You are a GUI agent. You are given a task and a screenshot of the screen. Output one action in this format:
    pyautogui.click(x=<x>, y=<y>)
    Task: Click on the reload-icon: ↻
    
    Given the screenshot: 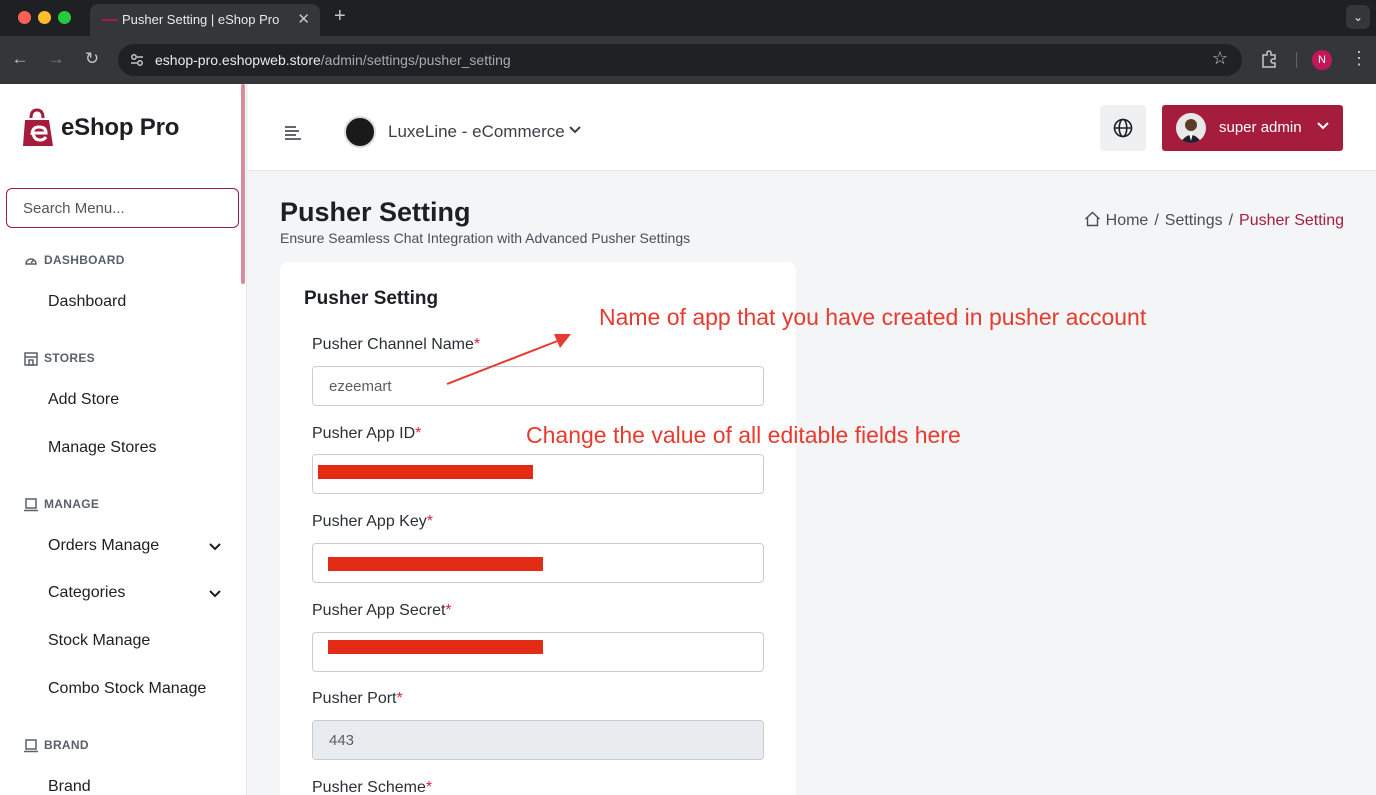 What is the action you would take?
    pyautogui.click(x=92, y=59)
    